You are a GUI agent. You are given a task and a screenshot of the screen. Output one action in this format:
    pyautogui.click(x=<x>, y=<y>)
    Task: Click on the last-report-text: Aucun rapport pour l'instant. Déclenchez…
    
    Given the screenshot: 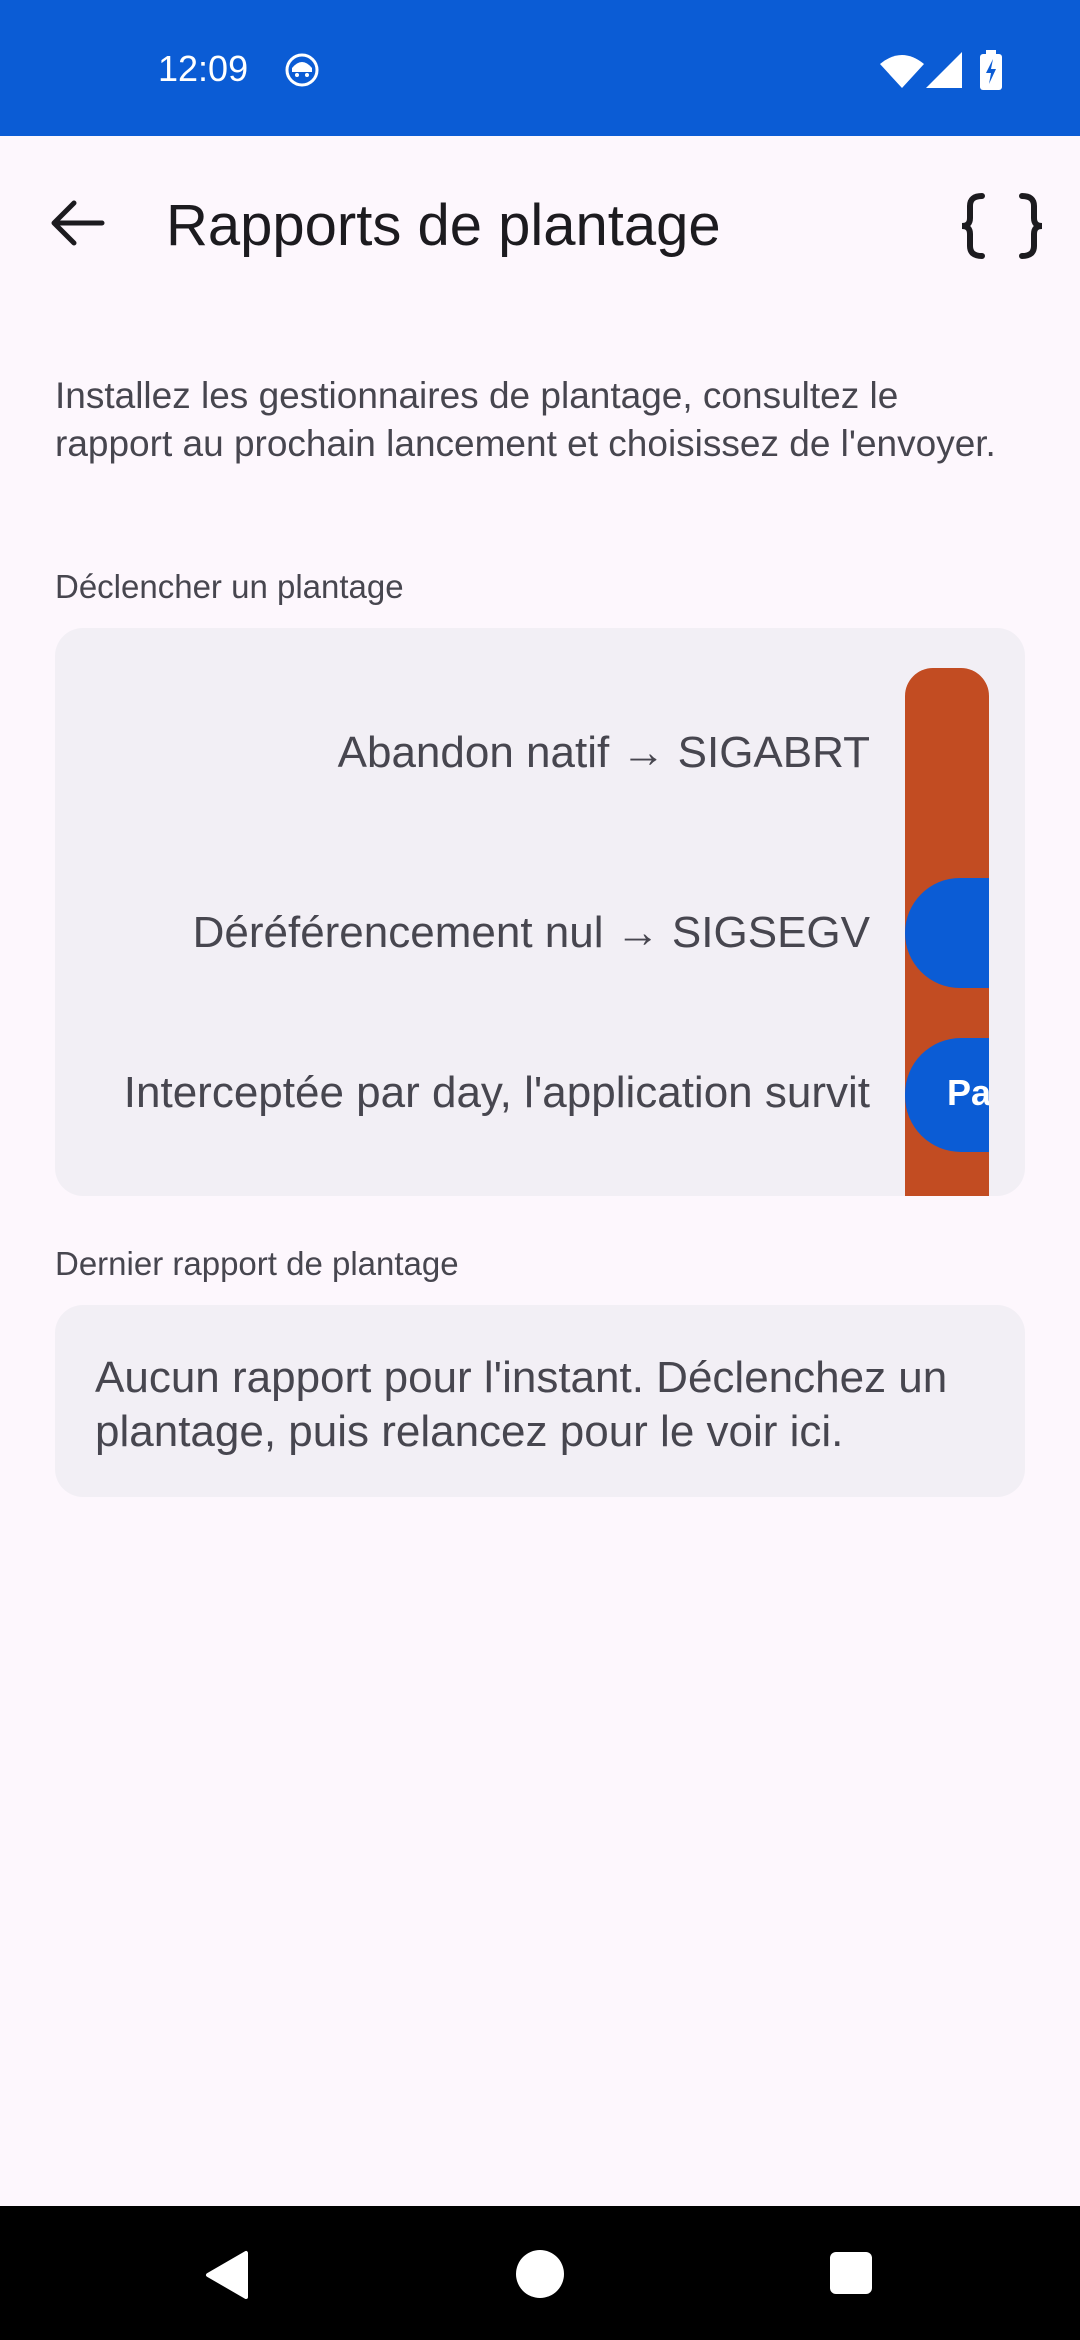 What is the action you would take?
    pyautogui.click(x=521, y=1404)
    